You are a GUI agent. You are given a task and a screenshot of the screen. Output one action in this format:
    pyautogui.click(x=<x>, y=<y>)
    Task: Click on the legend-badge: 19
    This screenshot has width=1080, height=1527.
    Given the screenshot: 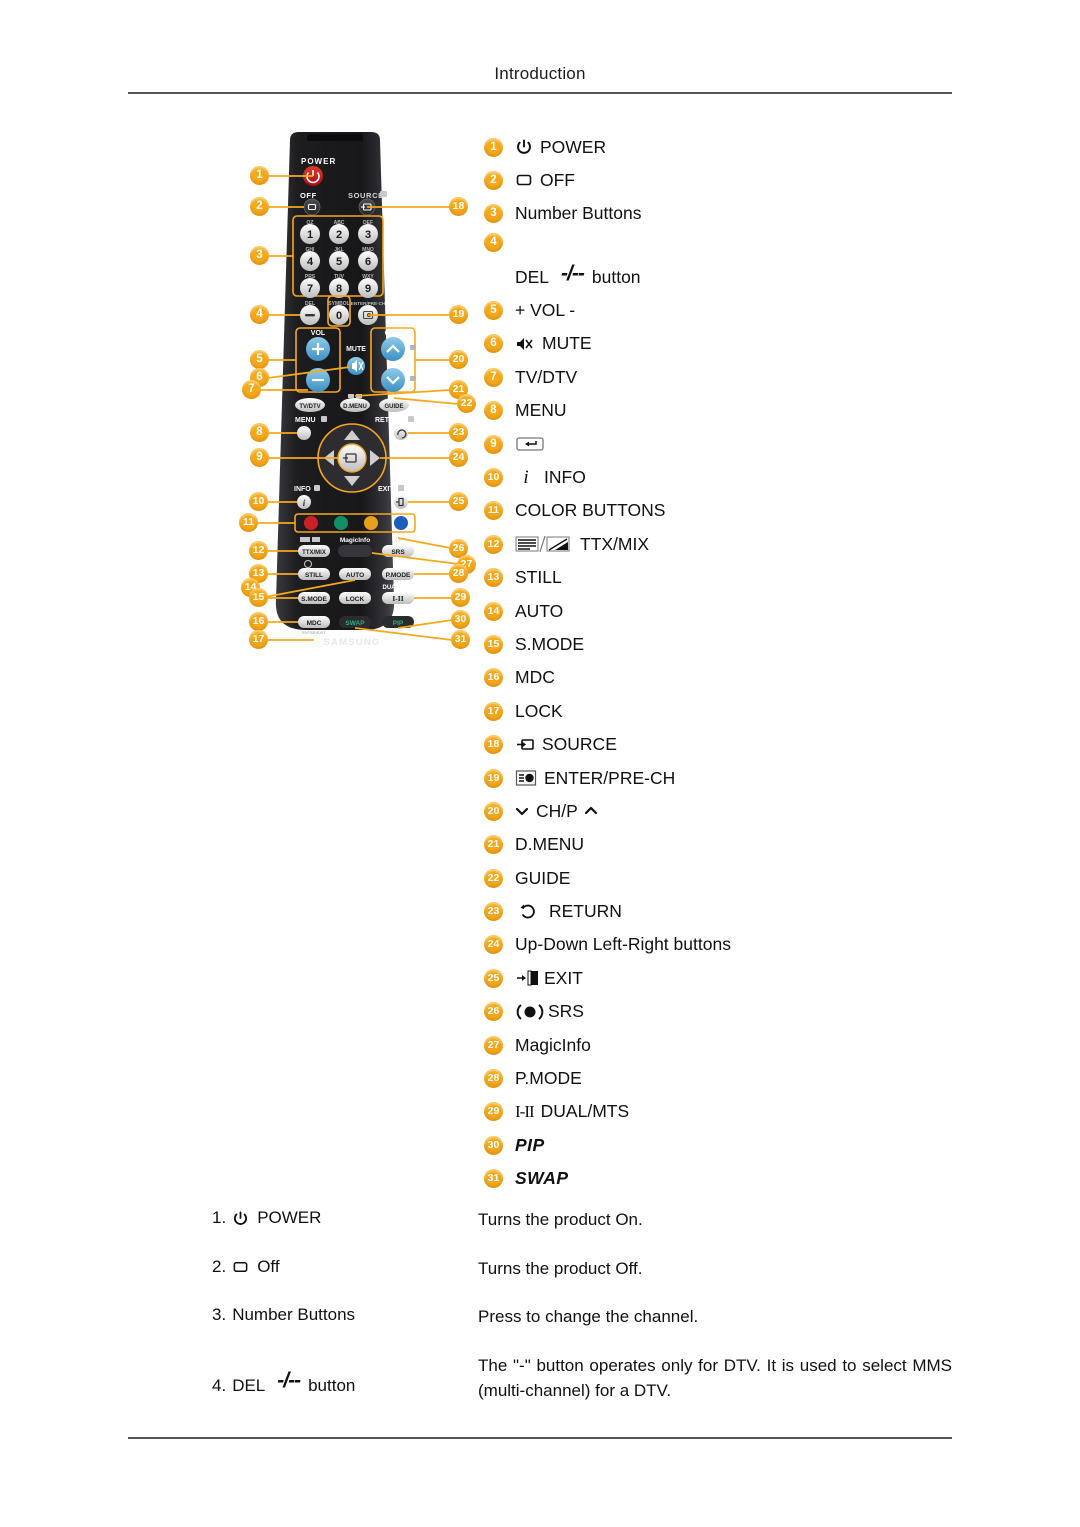 What is the action you would take?
    pyautogui.click(x=493, y=778)
    